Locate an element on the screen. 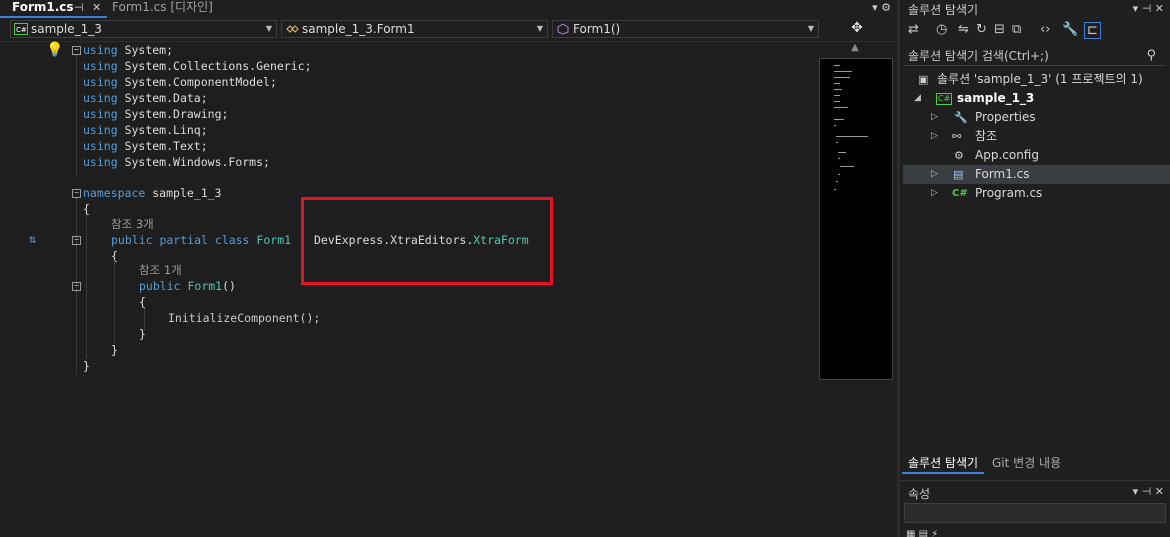 This screenshot has width=1170, height=537. tab-overflow-settings: ▾ ⚙ is located at coordinates (881, 8).